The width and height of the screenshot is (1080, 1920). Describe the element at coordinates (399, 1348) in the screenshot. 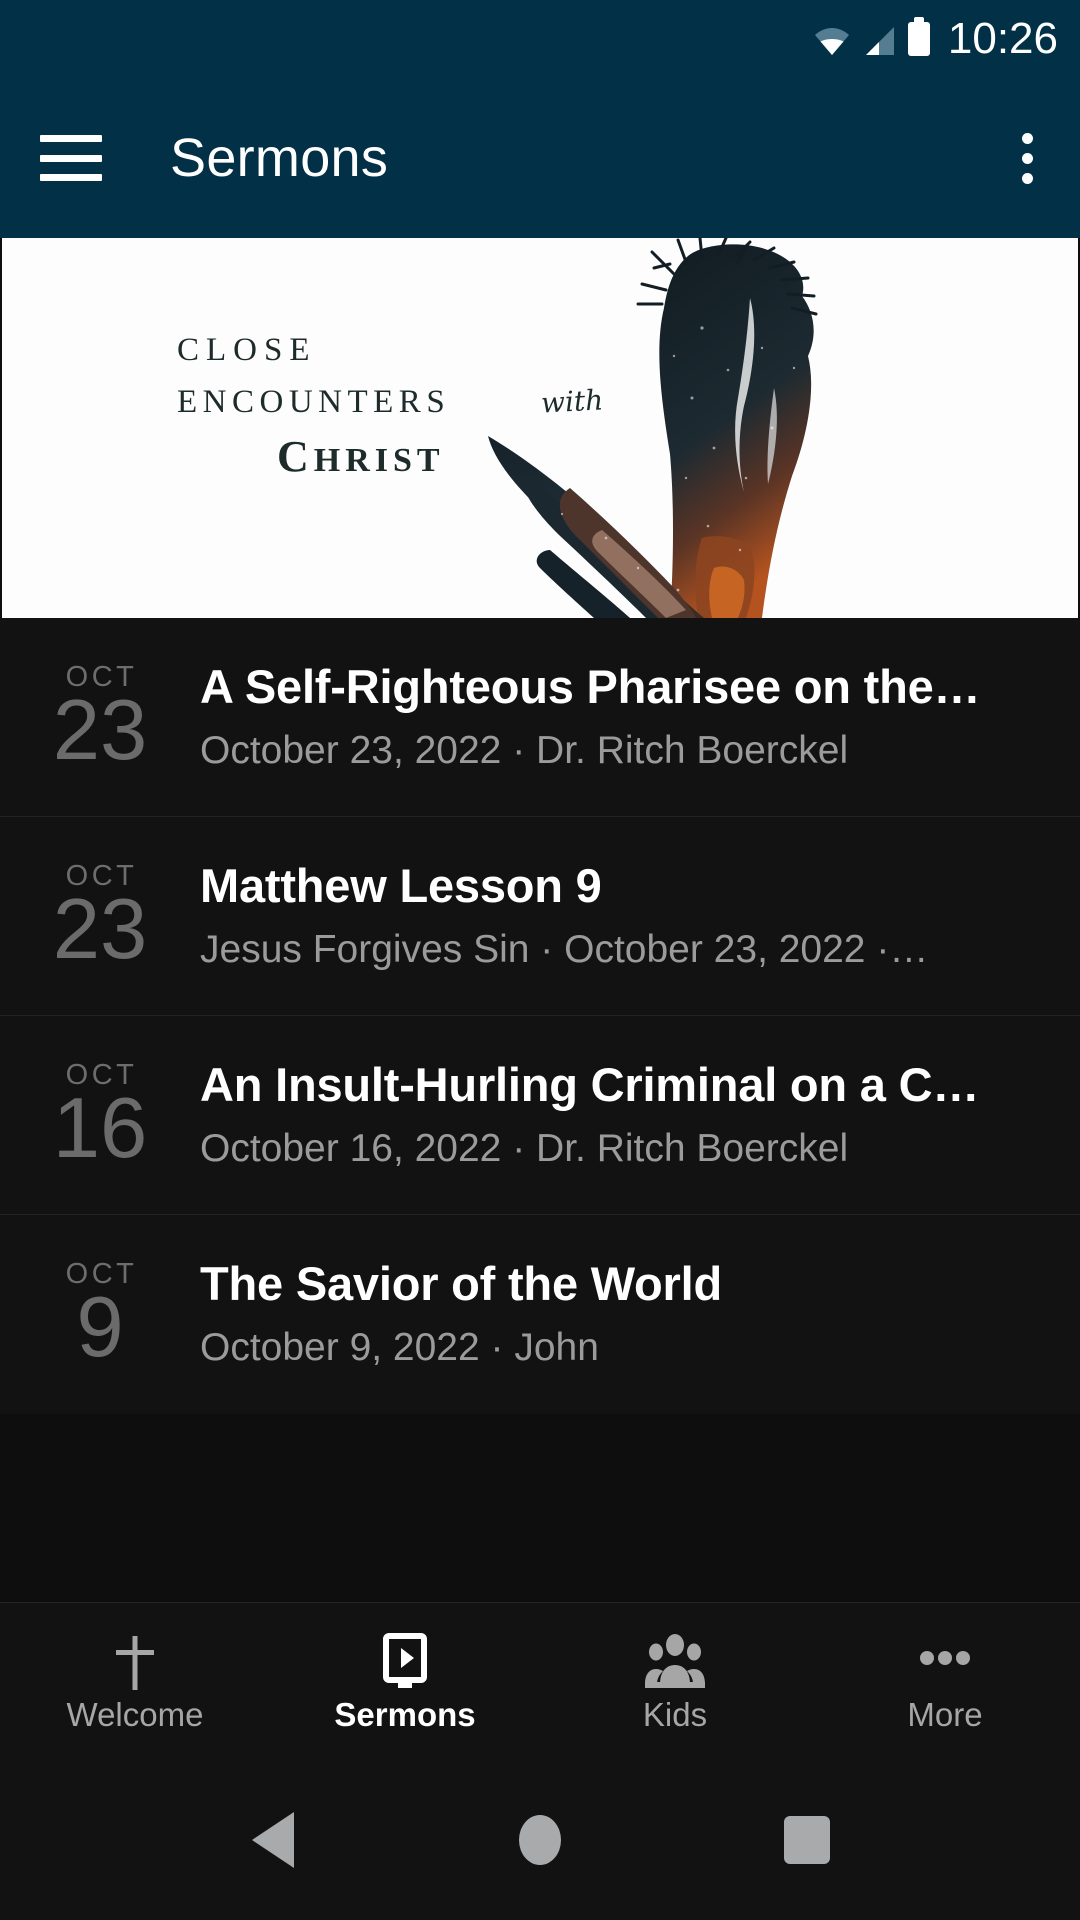

I see `sermon-subtitle: October 9, 2022 · John` at that location.